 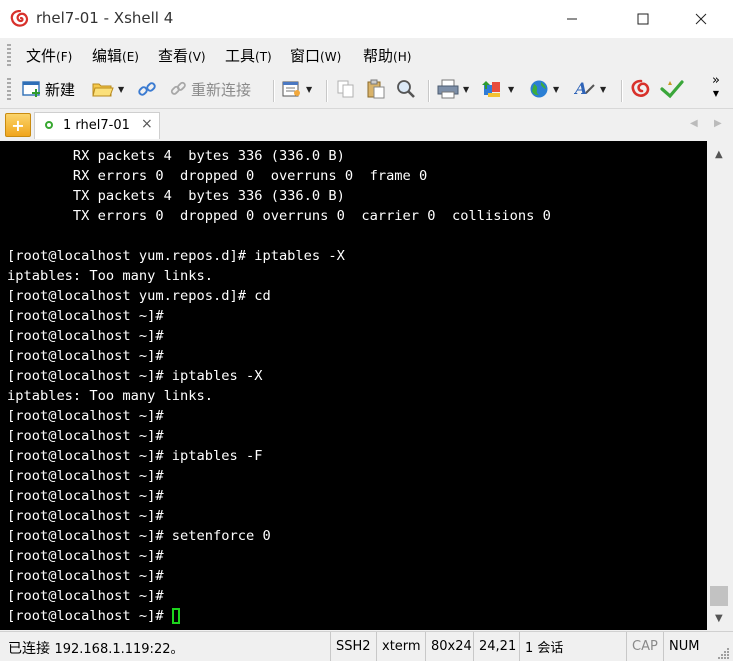 What do you see at coordinates (603, 89) in the screenshot?
I see `font-dropdown-icon: ▼` at bounding box center [603, 89].